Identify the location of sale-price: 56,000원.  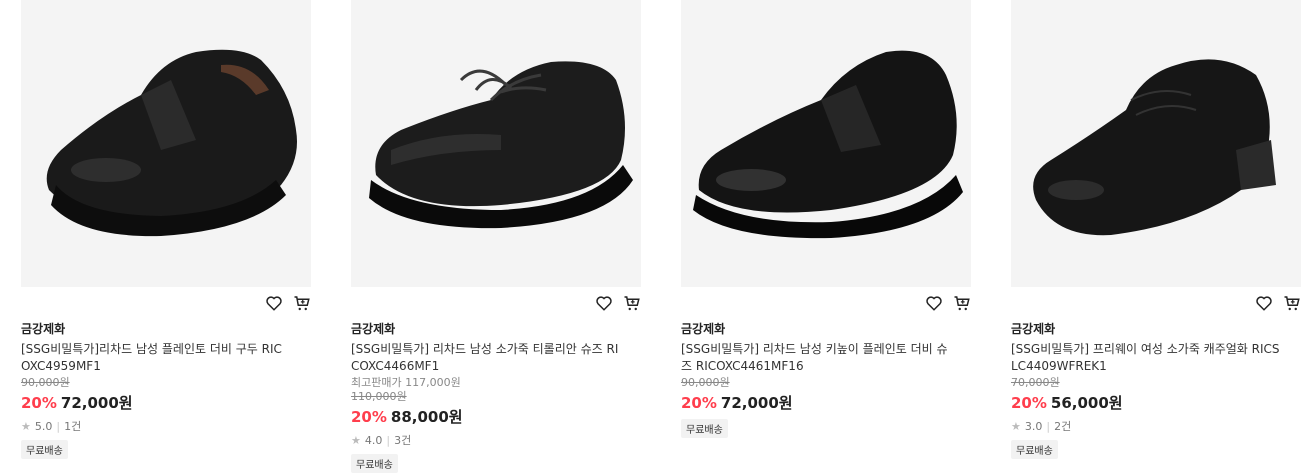
(1086, 403).